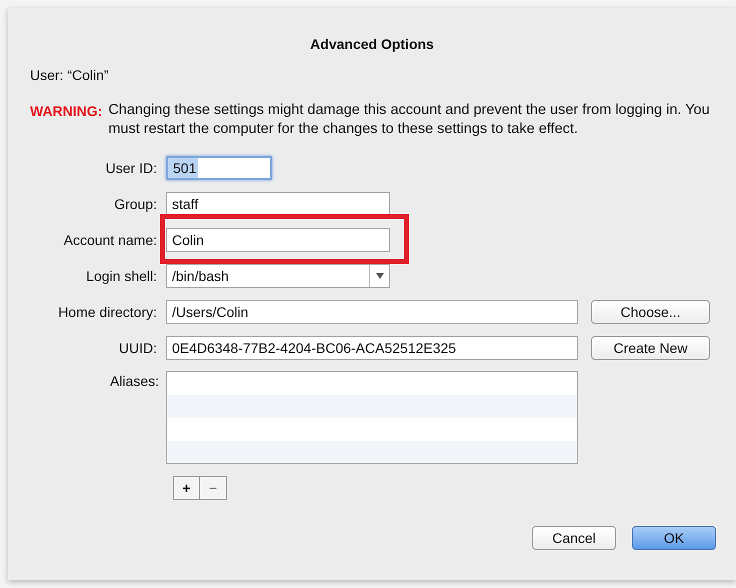 This screenshot has width=736, height=588. Describe the element at coordinates (372, 348) in the screenshot. I see `text-field: 0E4D6348-77B2-4204-BC06-ACA52512E325` at that location.